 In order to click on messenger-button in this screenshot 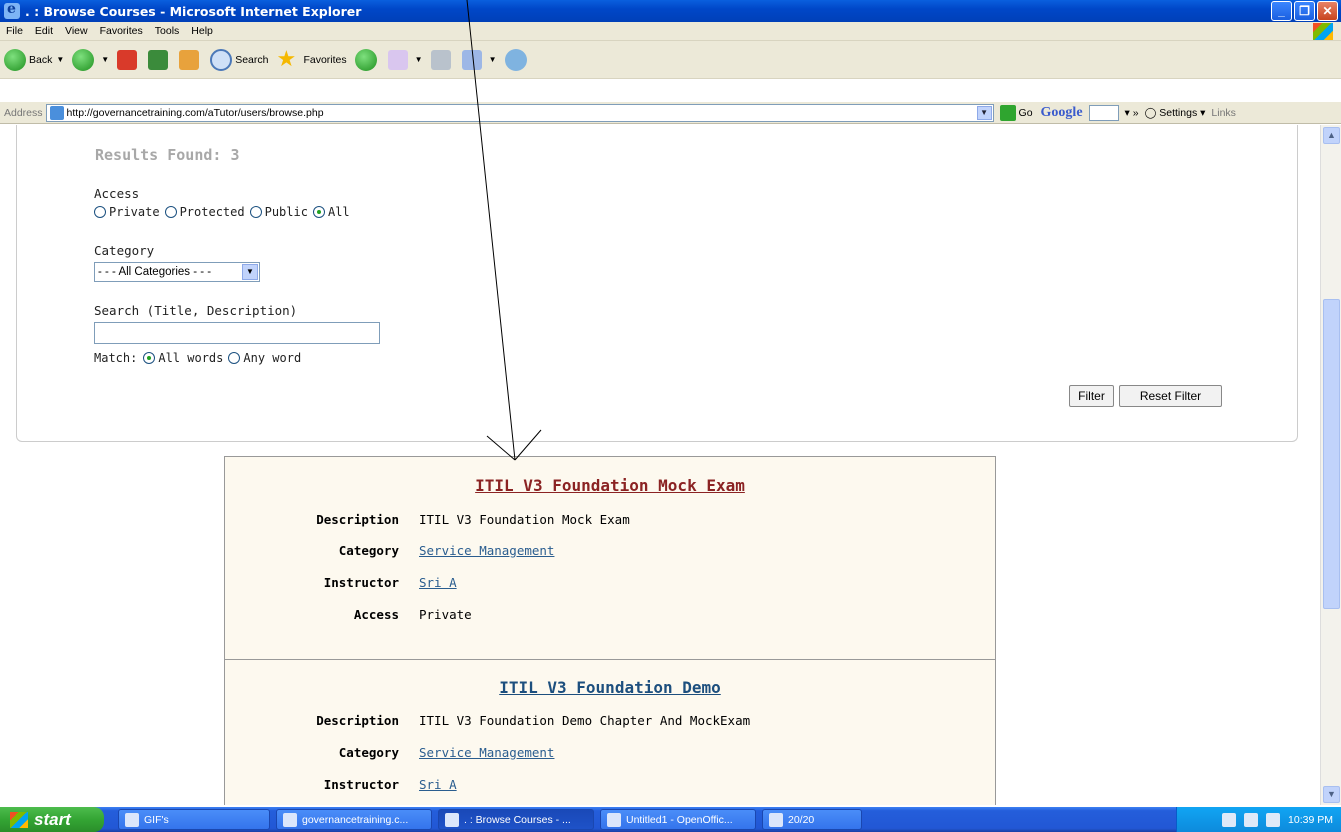, I will do `click(517, 59)`.